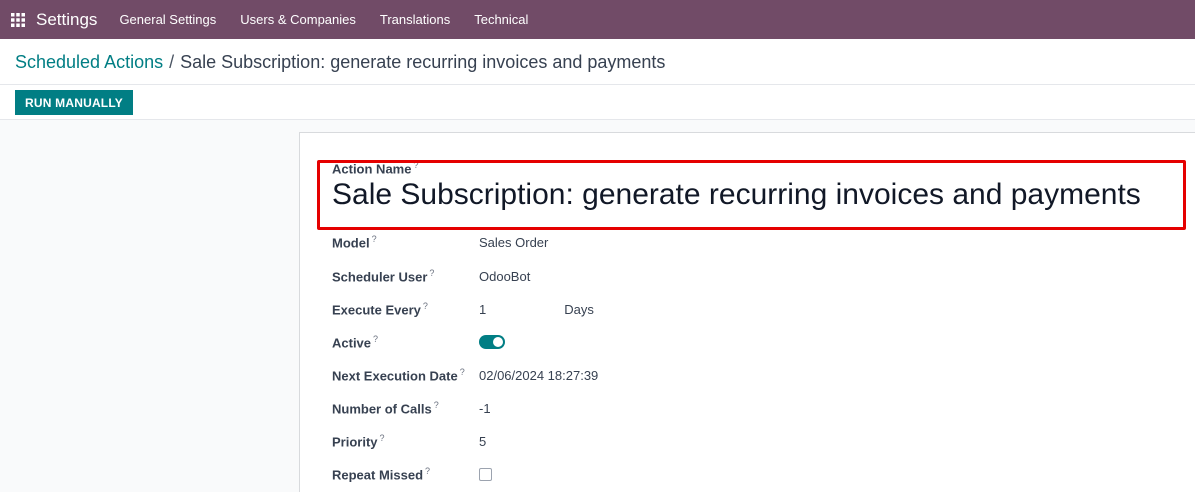  I want to click on active-label: Active?, so click(355, 342).